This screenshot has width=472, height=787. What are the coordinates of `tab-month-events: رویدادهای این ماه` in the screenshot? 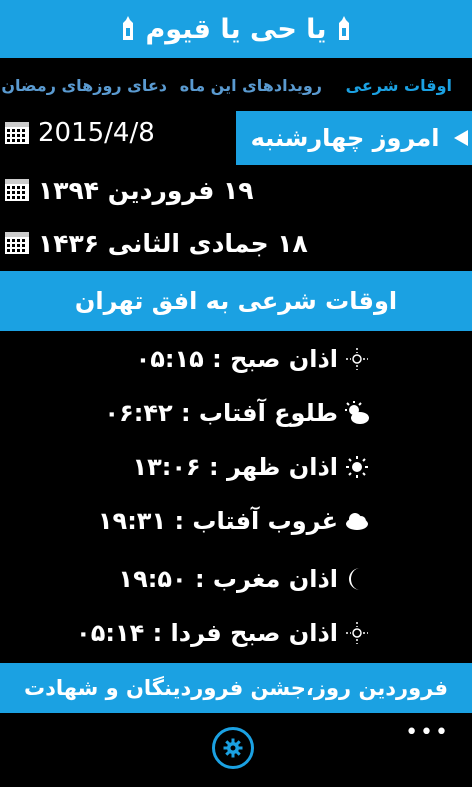 It's located at (251, 85).